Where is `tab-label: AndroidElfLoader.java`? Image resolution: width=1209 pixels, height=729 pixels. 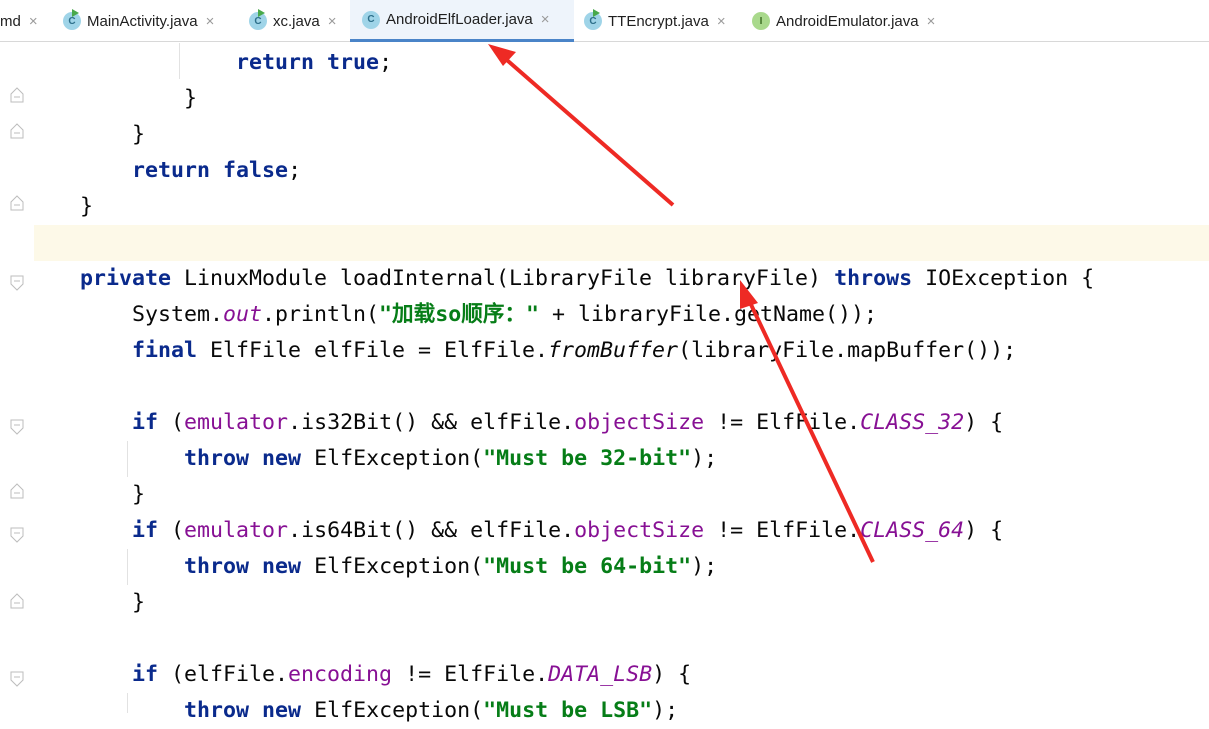 tab-label: AndroidElfLoader.java is located at coordinates (459, 19).